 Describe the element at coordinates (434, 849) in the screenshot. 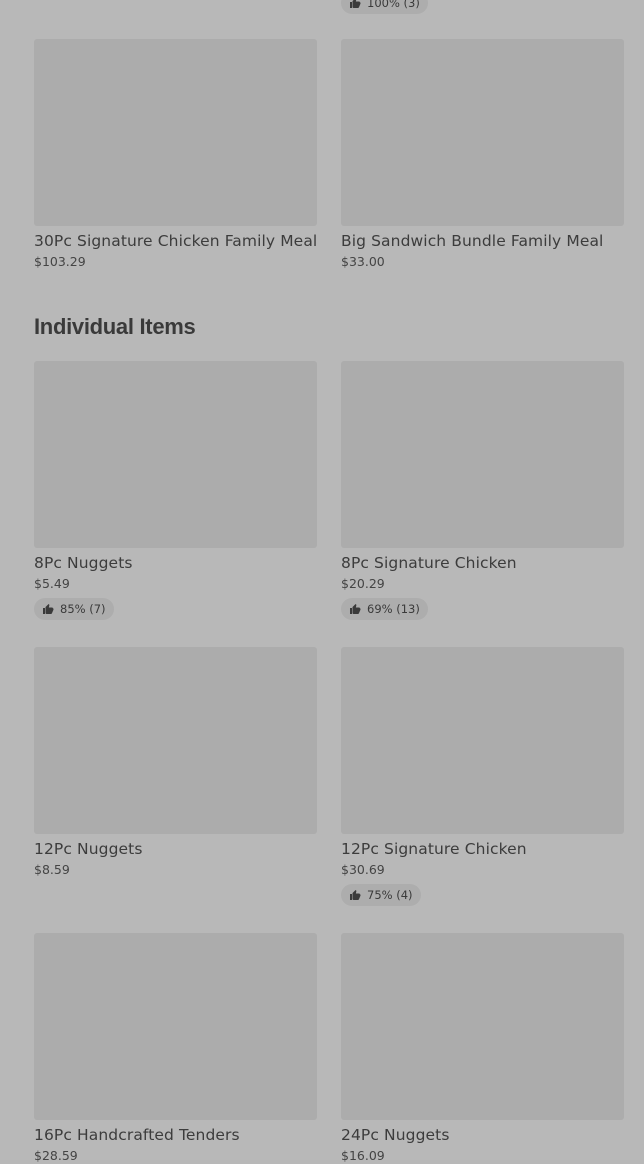

I see `item-name: 12Pc Signature Chicken` at that location.